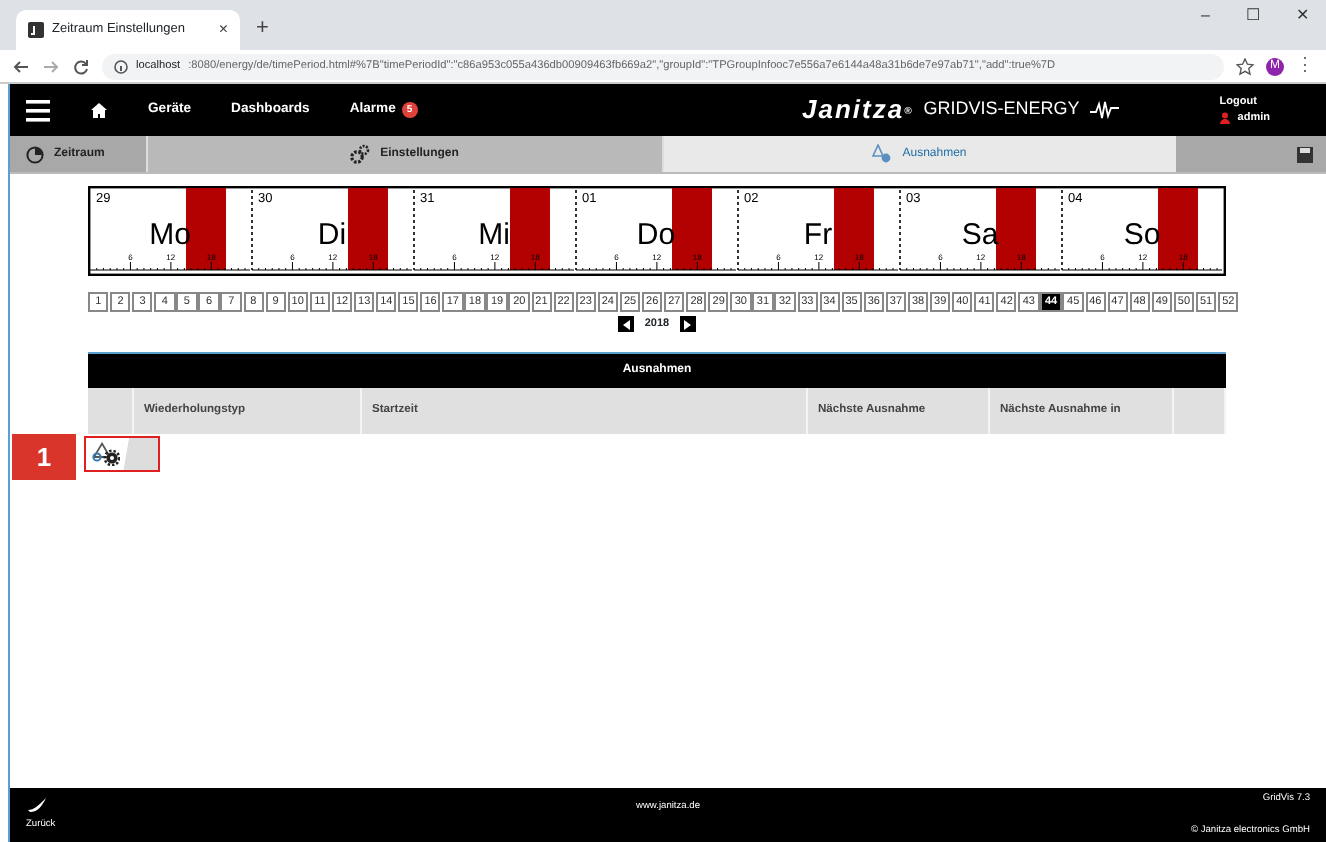 The height and width of the screenshot is (842, 1326). Describe the element at coordinates (21, 66) in the screenshot. I see `back-icon` at that location.